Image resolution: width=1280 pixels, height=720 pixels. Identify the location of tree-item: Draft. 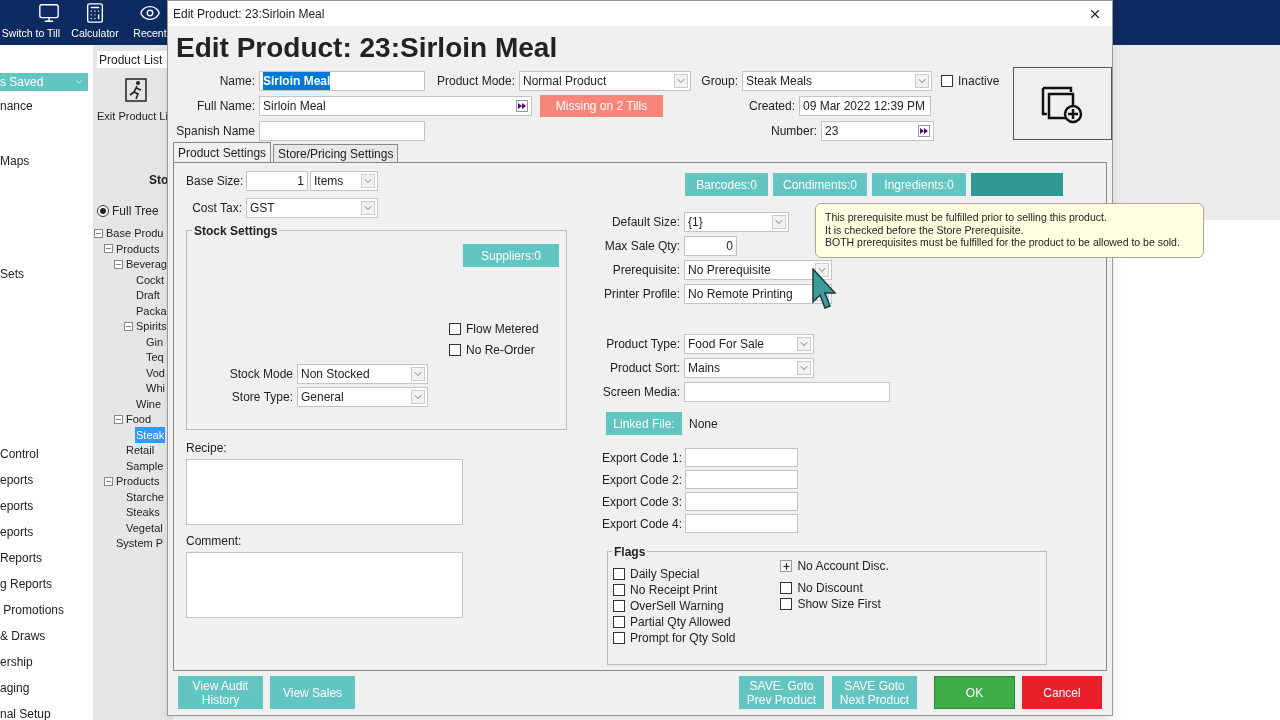
(148, 295).